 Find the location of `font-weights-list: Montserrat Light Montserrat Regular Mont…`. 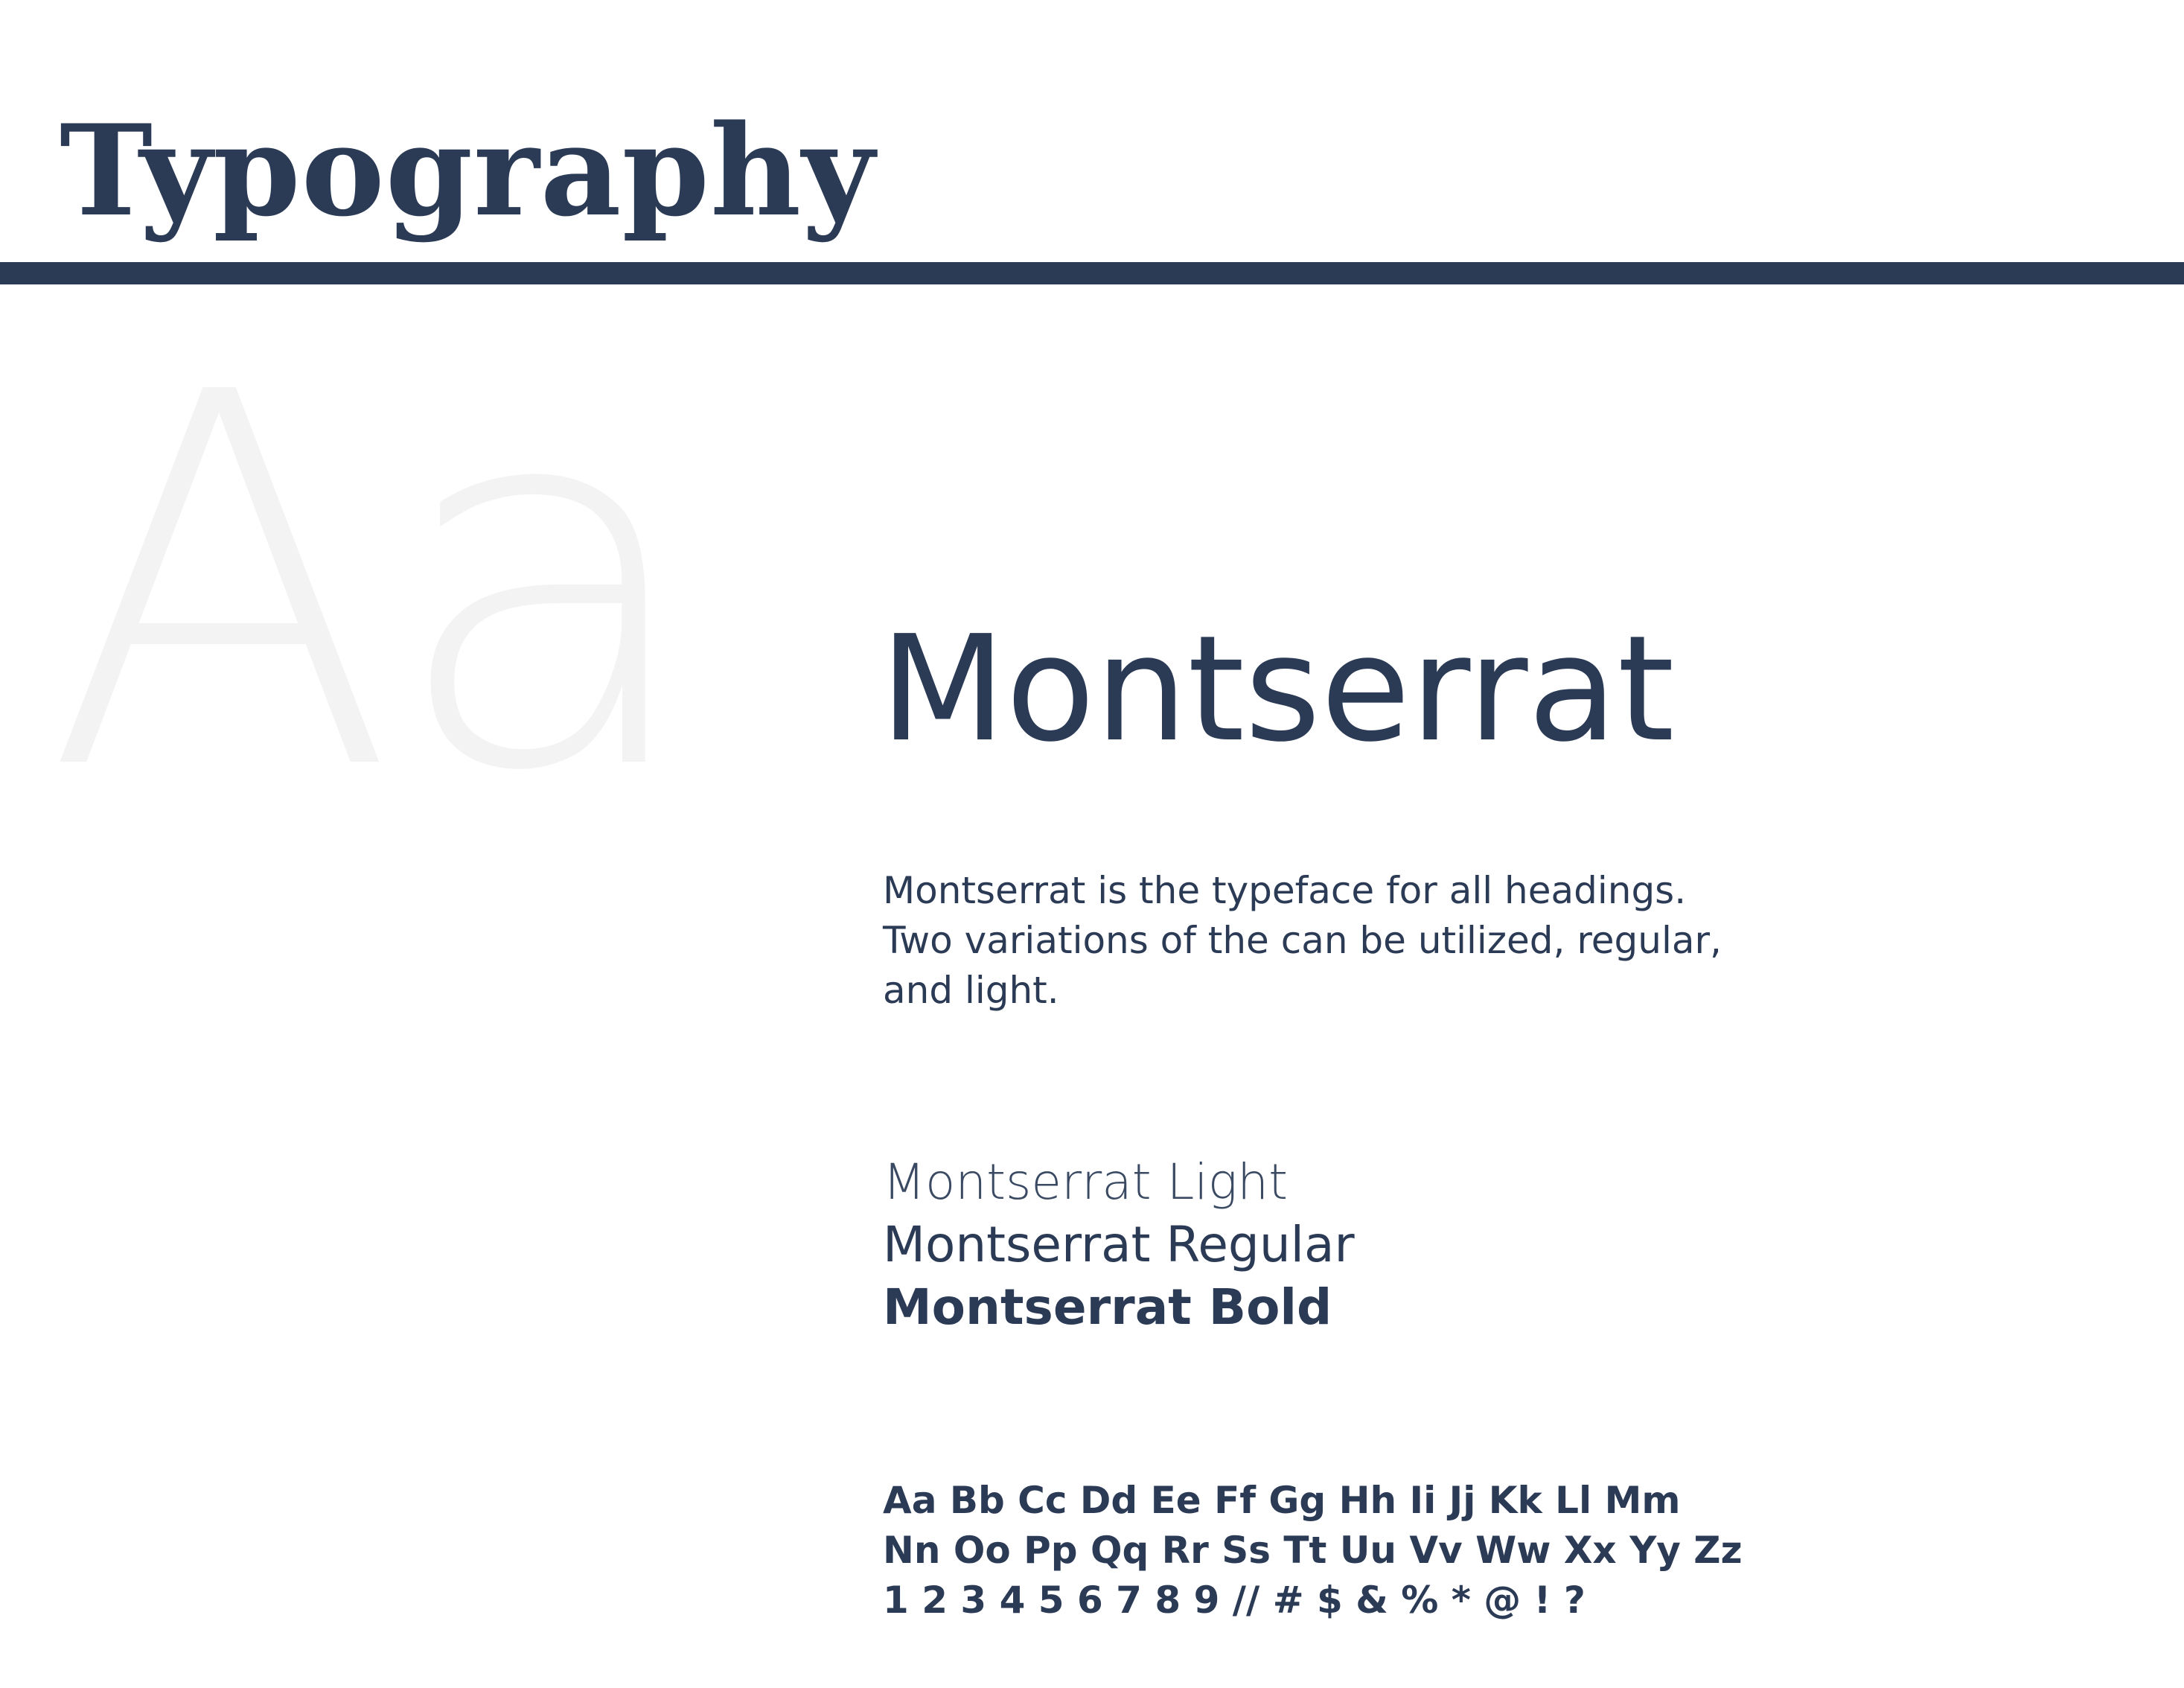

font-weights-list: Montserrat Light Montserrat Regular Mont… is located at coordinates (1119, 1245).